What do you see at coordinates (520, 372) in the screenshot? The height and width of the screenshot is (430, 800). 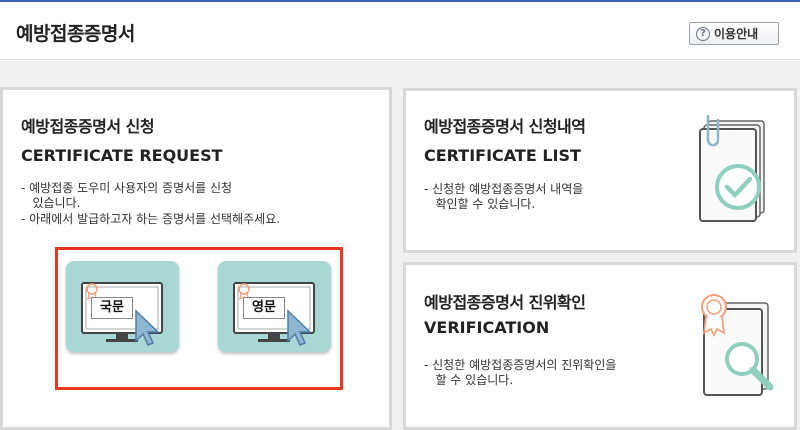 I see `verify-desc: - 신청한 예방접종증명서의 진위확인을 할 수 있습니다.` at bounding box center [520, 372].